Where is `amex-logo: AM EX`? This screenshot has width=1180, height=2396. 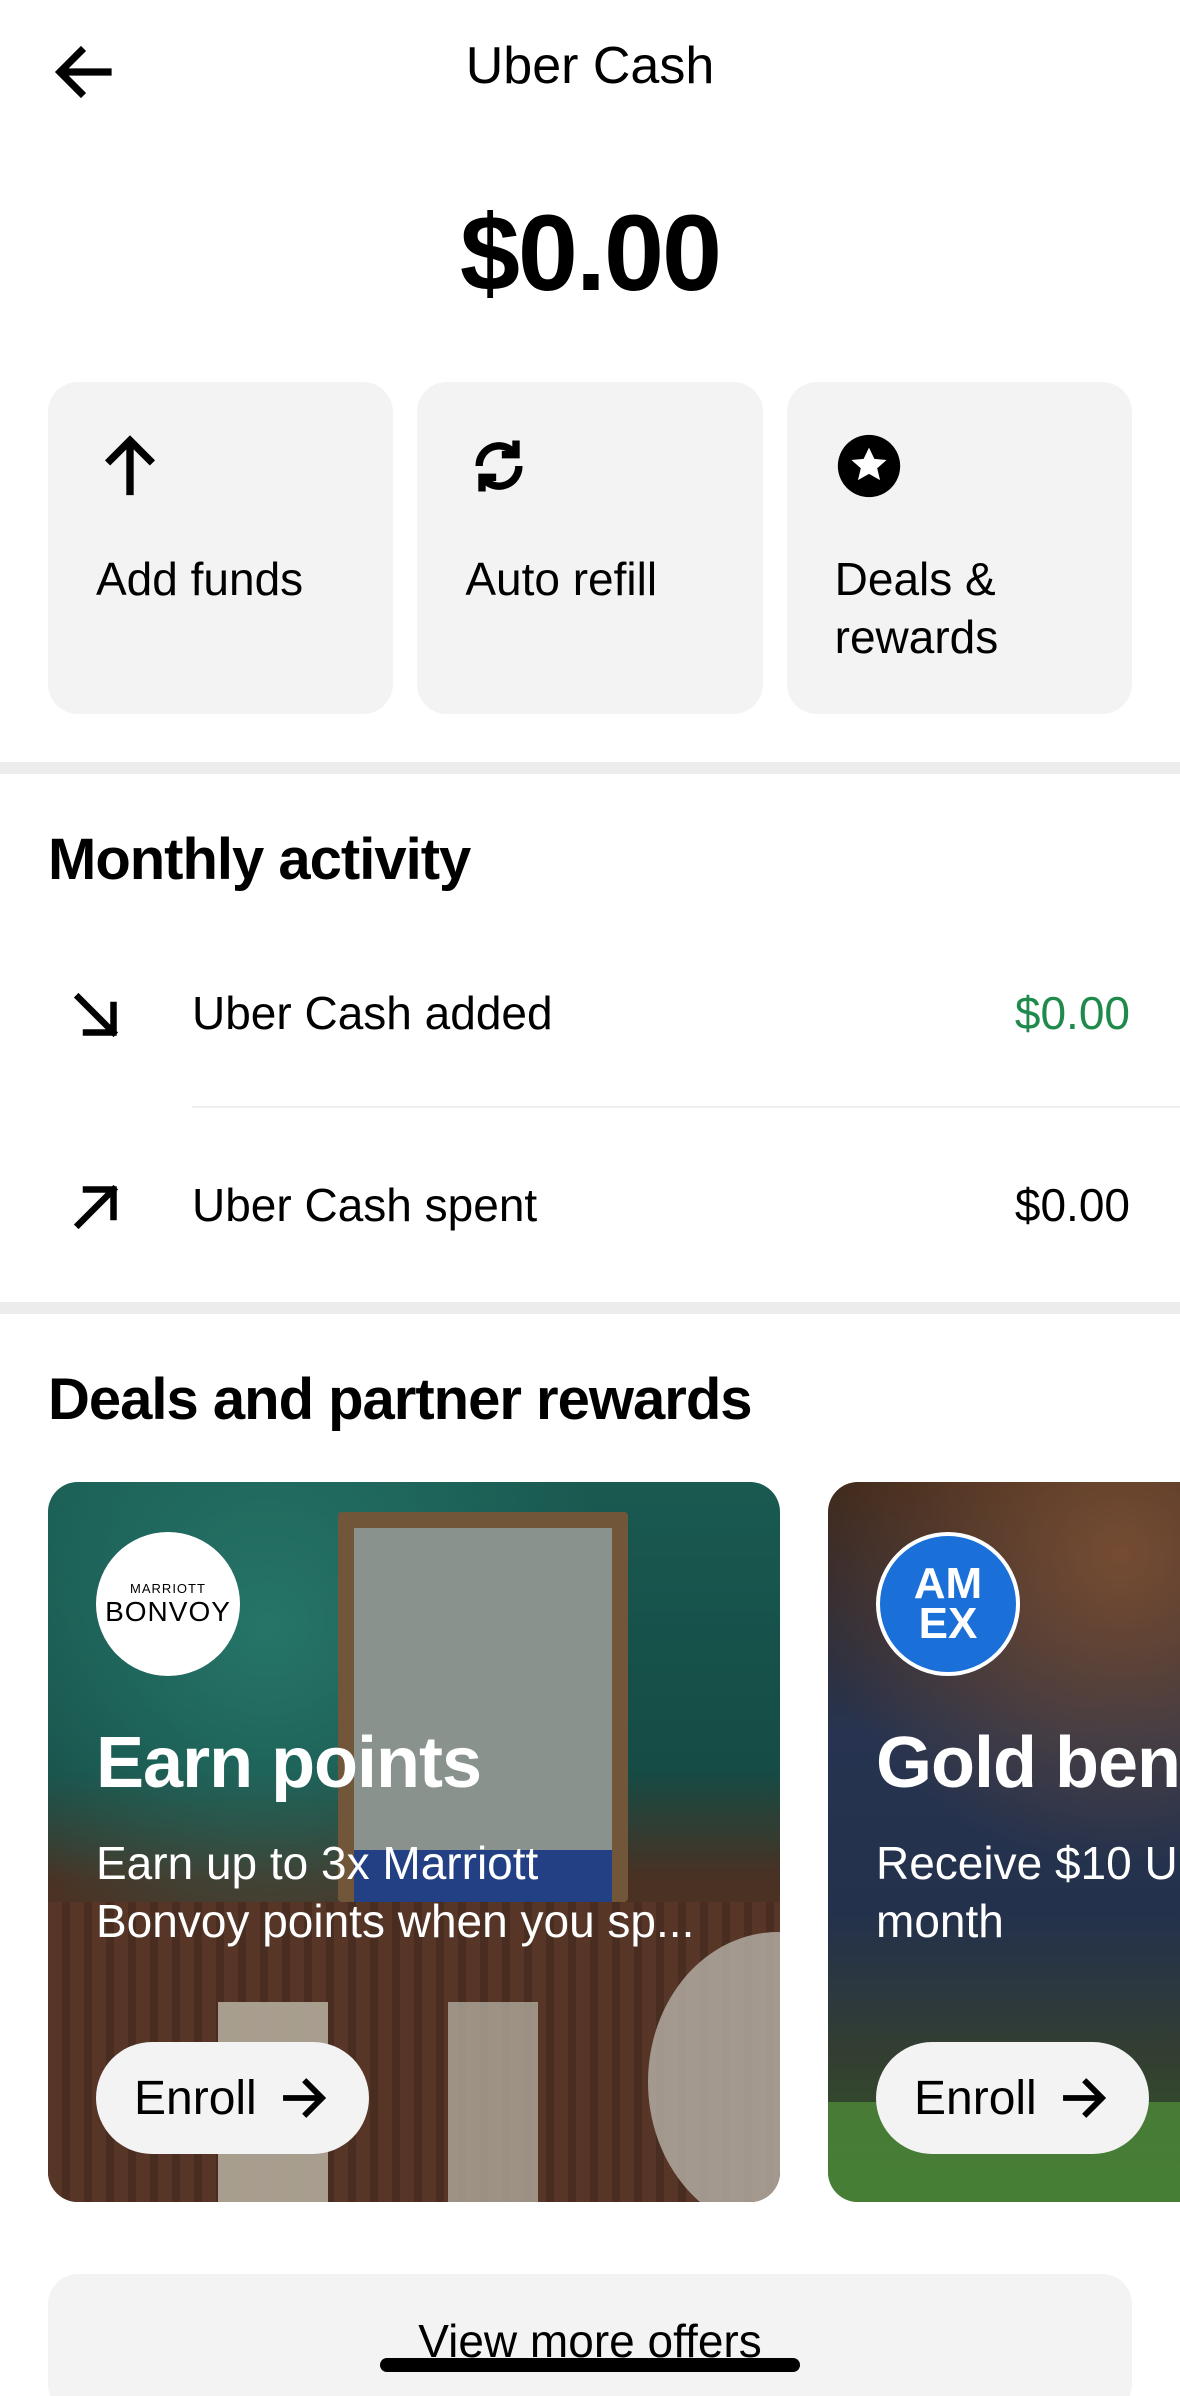 amex-logo: AM EX is located at coordinates (948, 1604).